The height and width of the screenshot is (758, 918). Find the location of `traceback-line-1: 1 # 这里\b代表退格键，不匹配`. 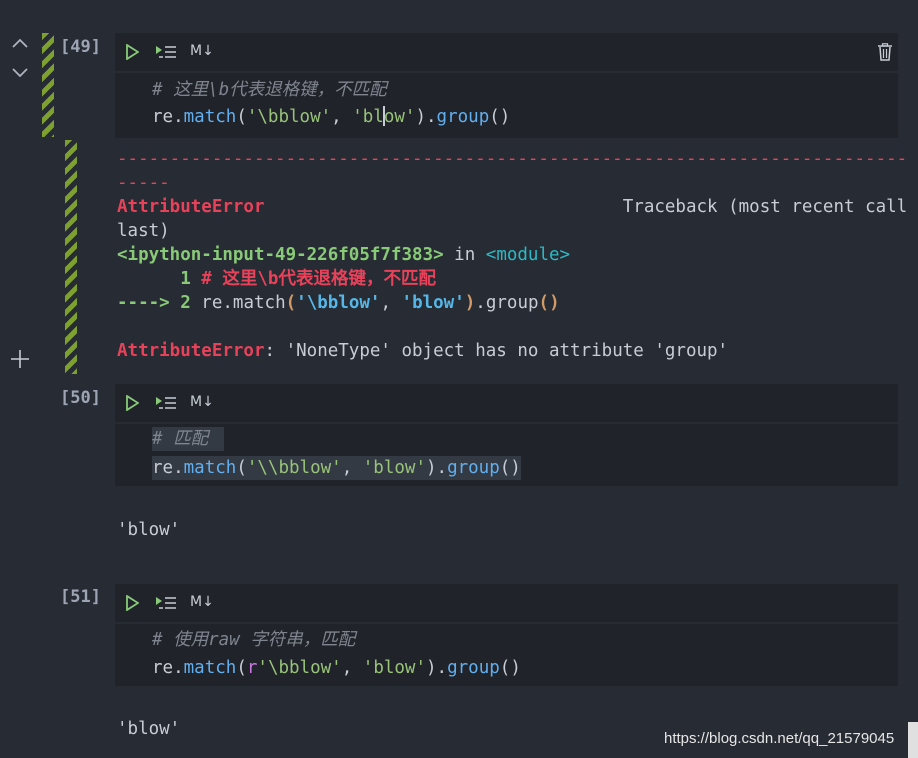

traceback-line-1: 1 # 这里\b代表退格键，不匹配 is located at coordinates (276, 279).